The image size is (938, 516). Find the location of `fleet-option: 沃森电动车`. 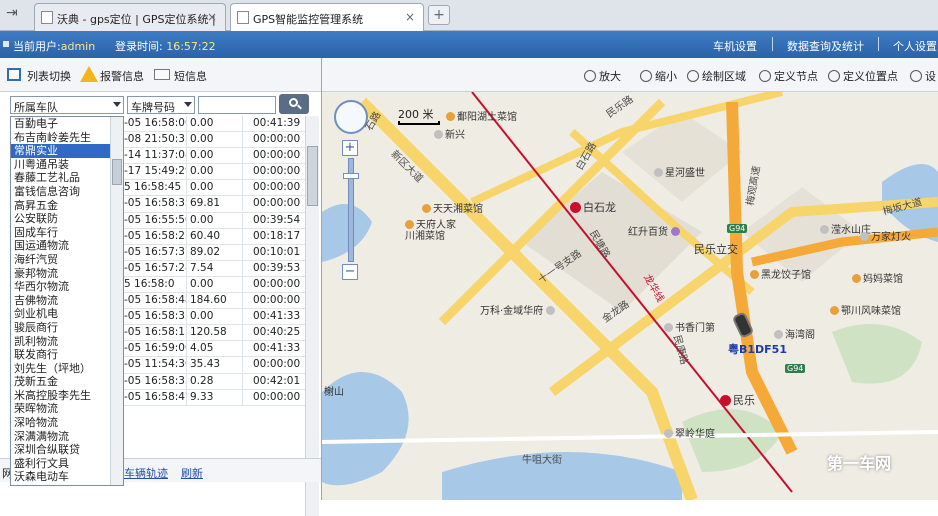

fleet-option: 沃森电动车 is located at coordinates (67, 477).